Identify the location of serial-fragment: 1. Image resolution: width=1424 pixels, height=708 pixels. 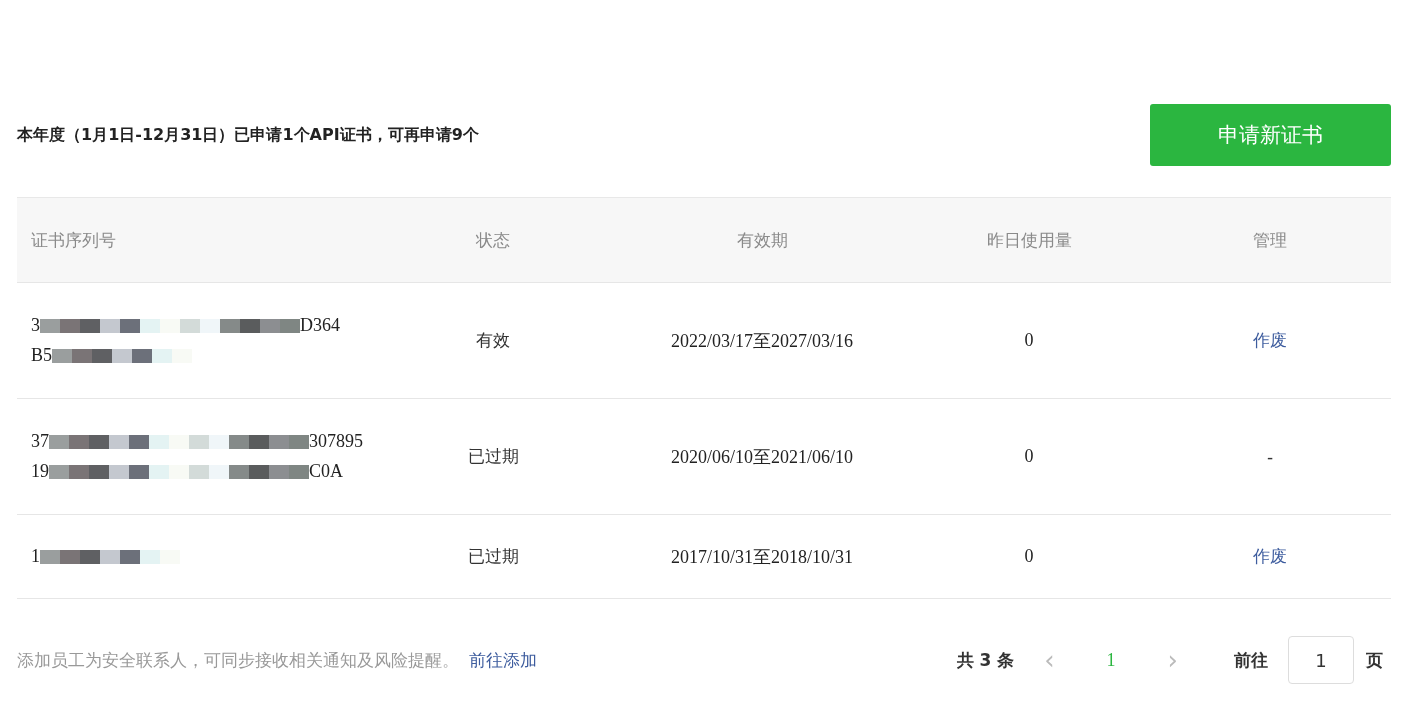
(35, 556).